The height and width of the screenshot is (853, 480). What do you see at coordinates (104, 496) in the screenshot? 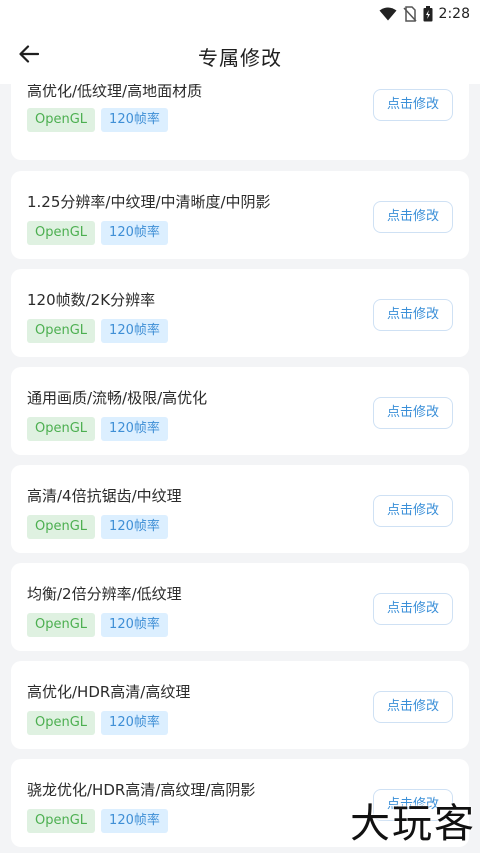
I see `config-title: 高清/4倍抗锯齿/中纹理` at bounding box center [104, 496].